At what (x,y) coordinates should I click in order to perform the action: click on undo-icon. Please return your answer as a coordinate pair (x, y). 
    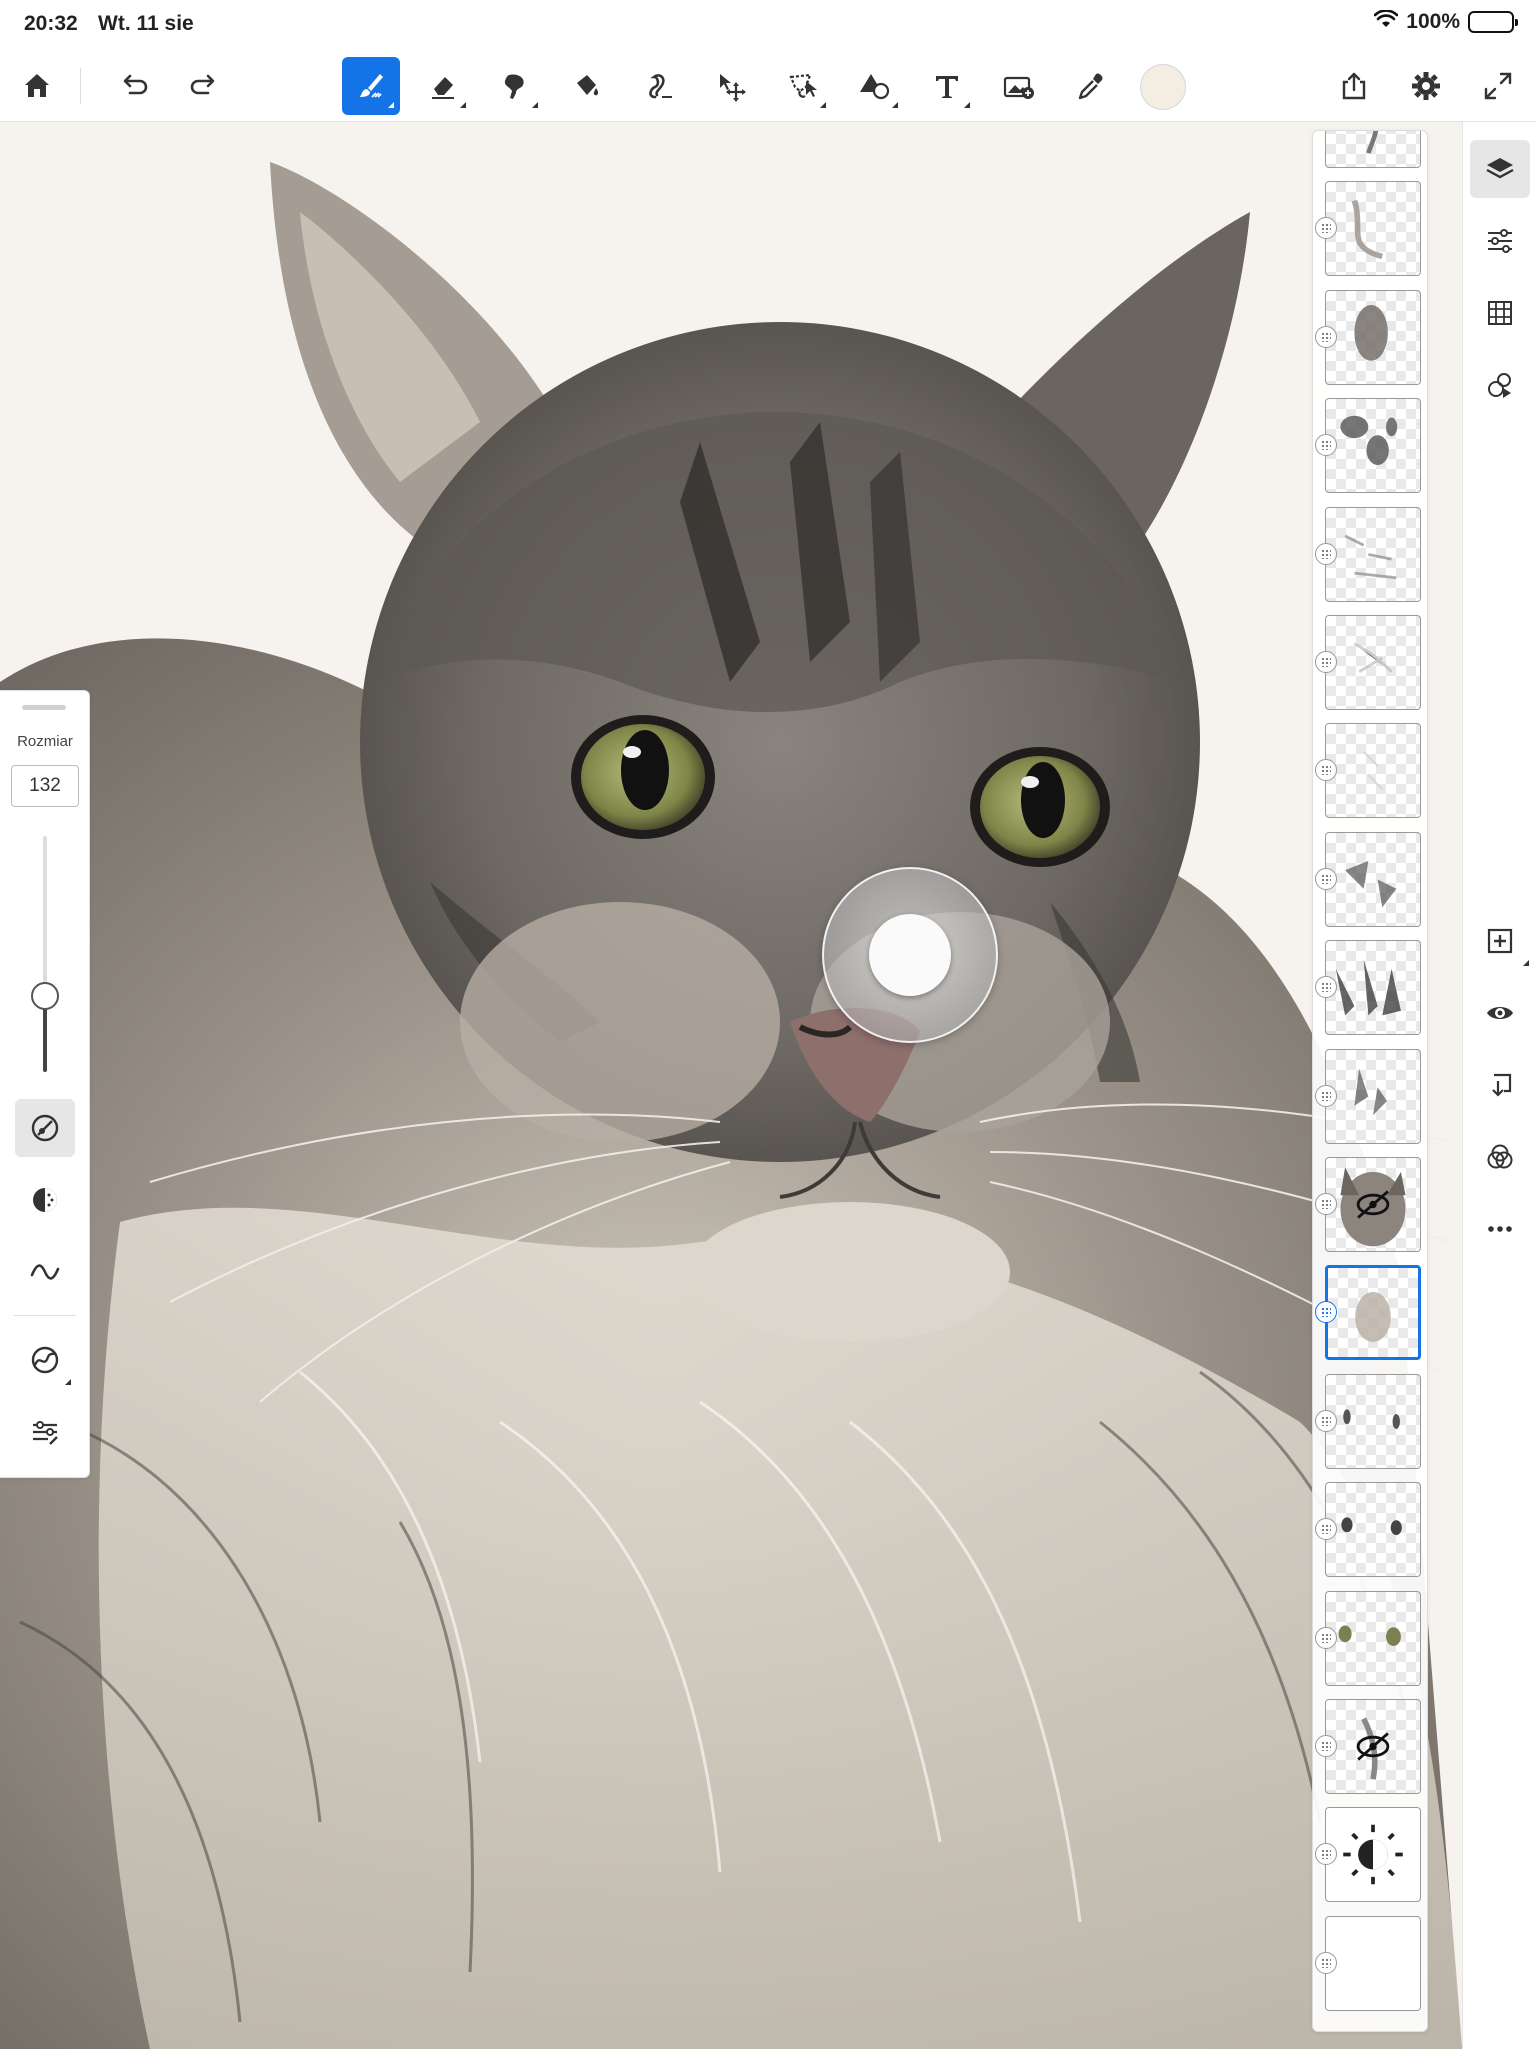
    Looking at the image, I should click on (133, 86).